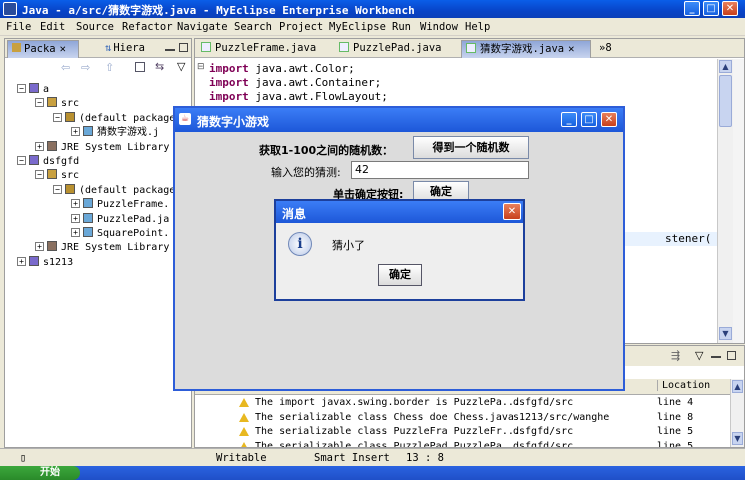 Image resolution: width=745 pixels, height=480 pixels. I want to click on tree-item-label: PuzzleFrame., so click(133, 205).